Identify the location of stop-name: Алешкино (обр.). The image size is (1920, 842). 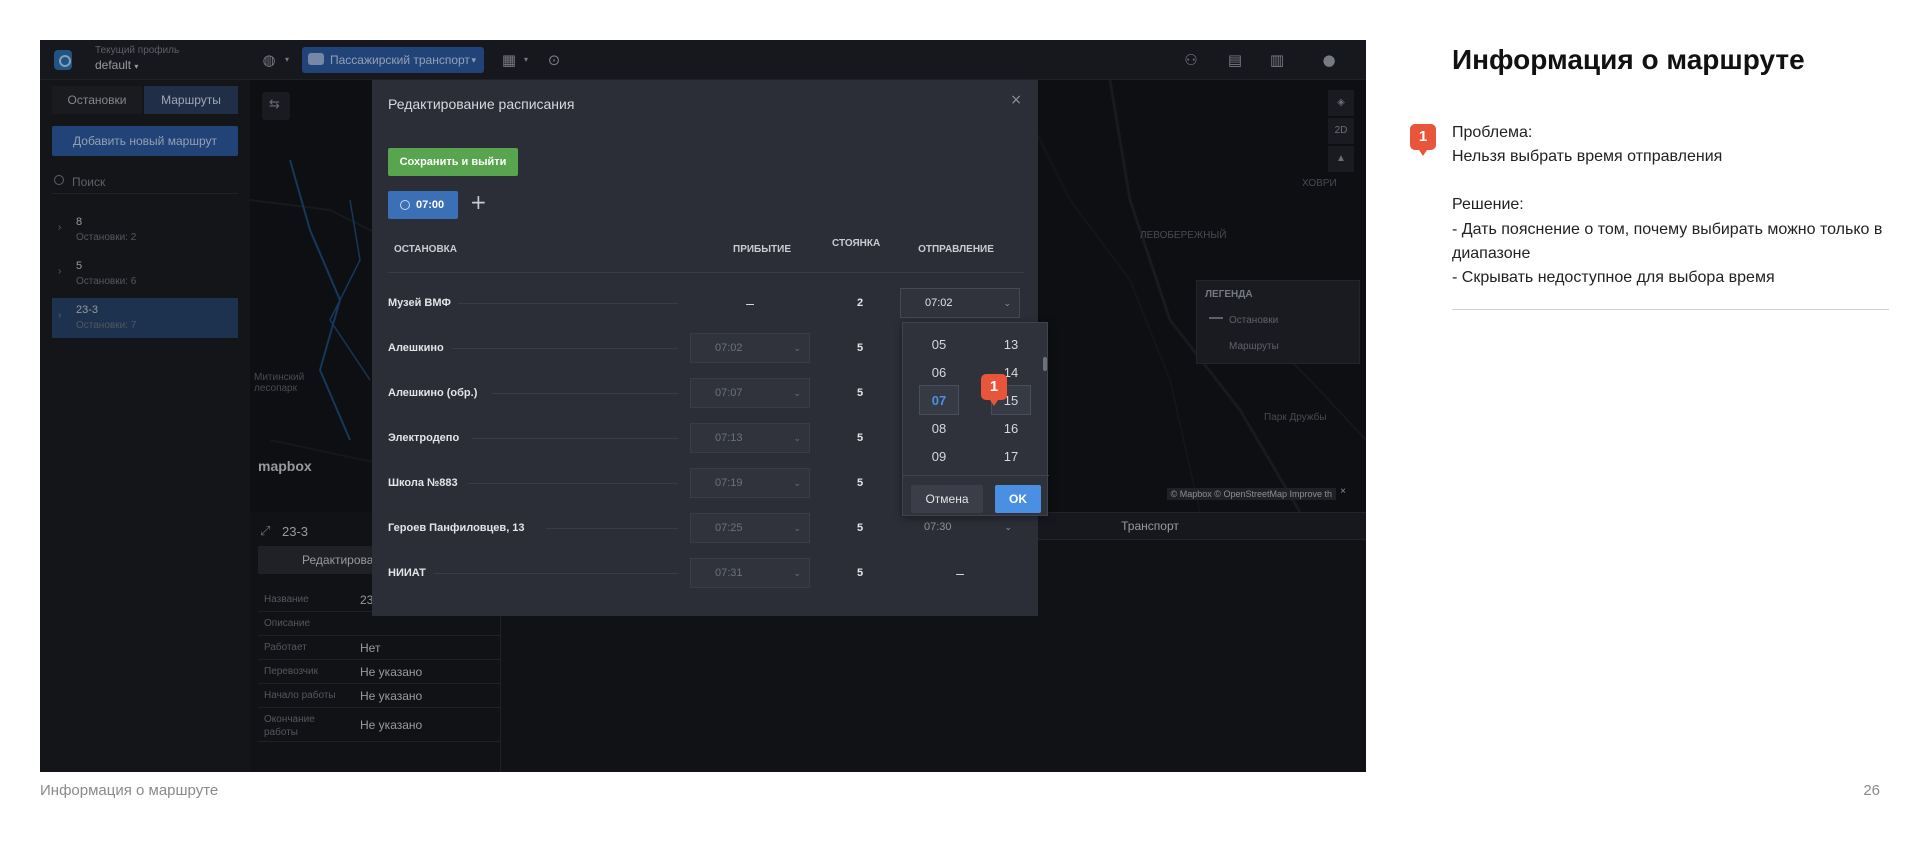
(433, 393).